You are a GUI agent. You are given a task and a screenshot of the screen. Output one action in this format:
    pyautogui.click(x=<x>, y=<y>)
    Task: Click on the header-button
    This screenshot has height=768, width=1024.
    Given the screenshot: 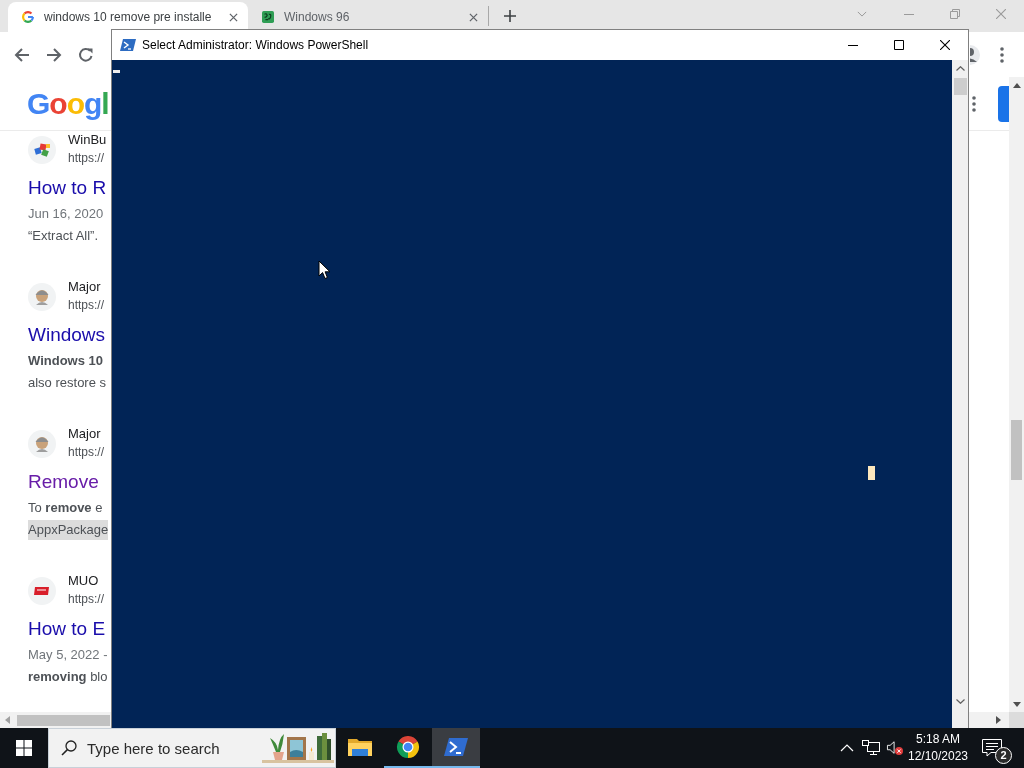 What is the action you would take?
    pyautogui.click(x=1003, y=103)
    